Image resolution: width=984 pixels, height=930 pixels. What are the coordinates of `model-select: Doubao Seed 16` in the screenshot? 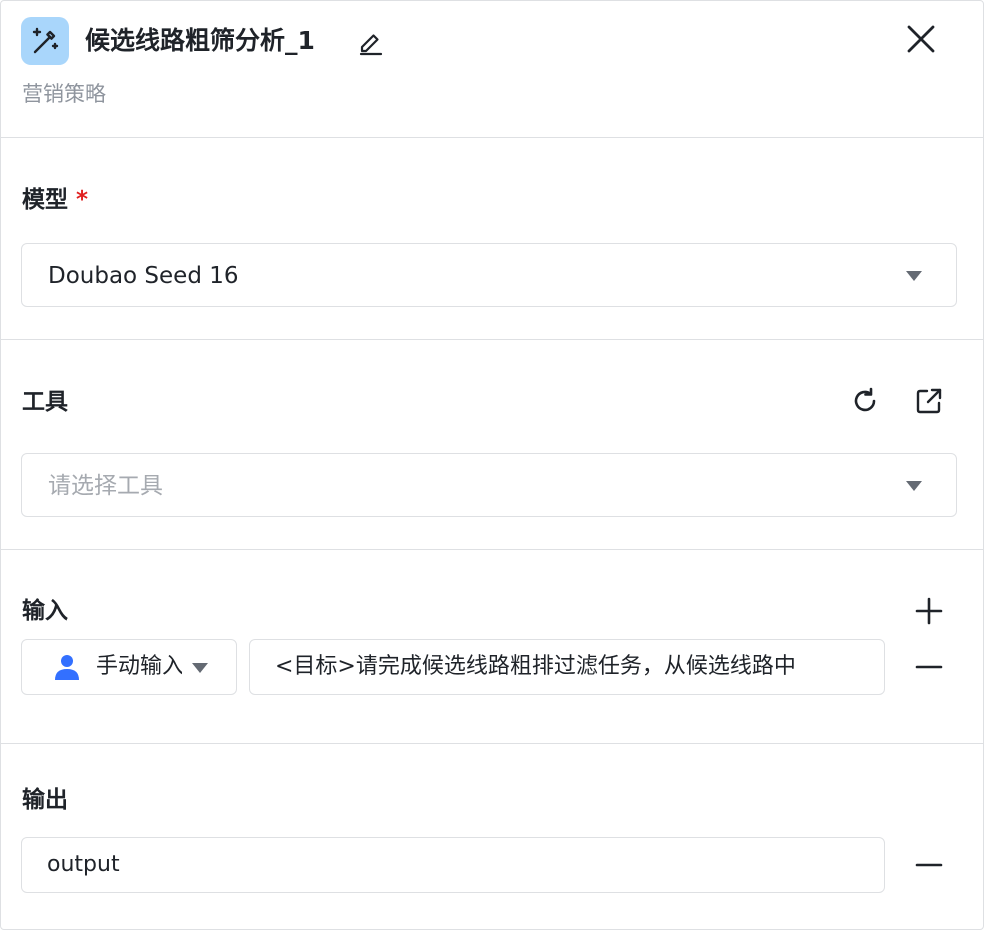 It's located at (489, 275).